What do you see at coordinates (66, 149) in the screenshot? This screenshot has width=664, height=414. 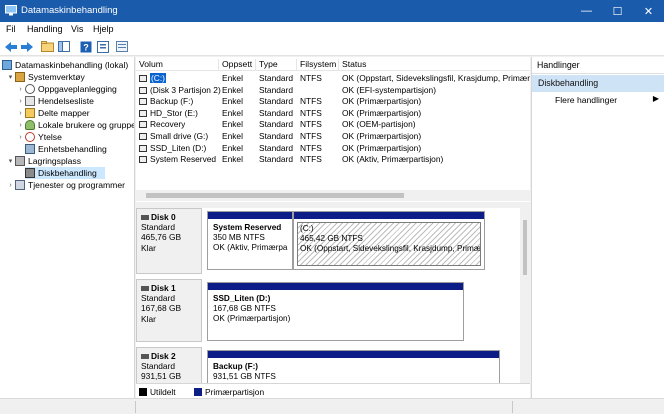 I see `tree-item-device-manager: Enhetsbehandling` at bounding box center [66, 149].